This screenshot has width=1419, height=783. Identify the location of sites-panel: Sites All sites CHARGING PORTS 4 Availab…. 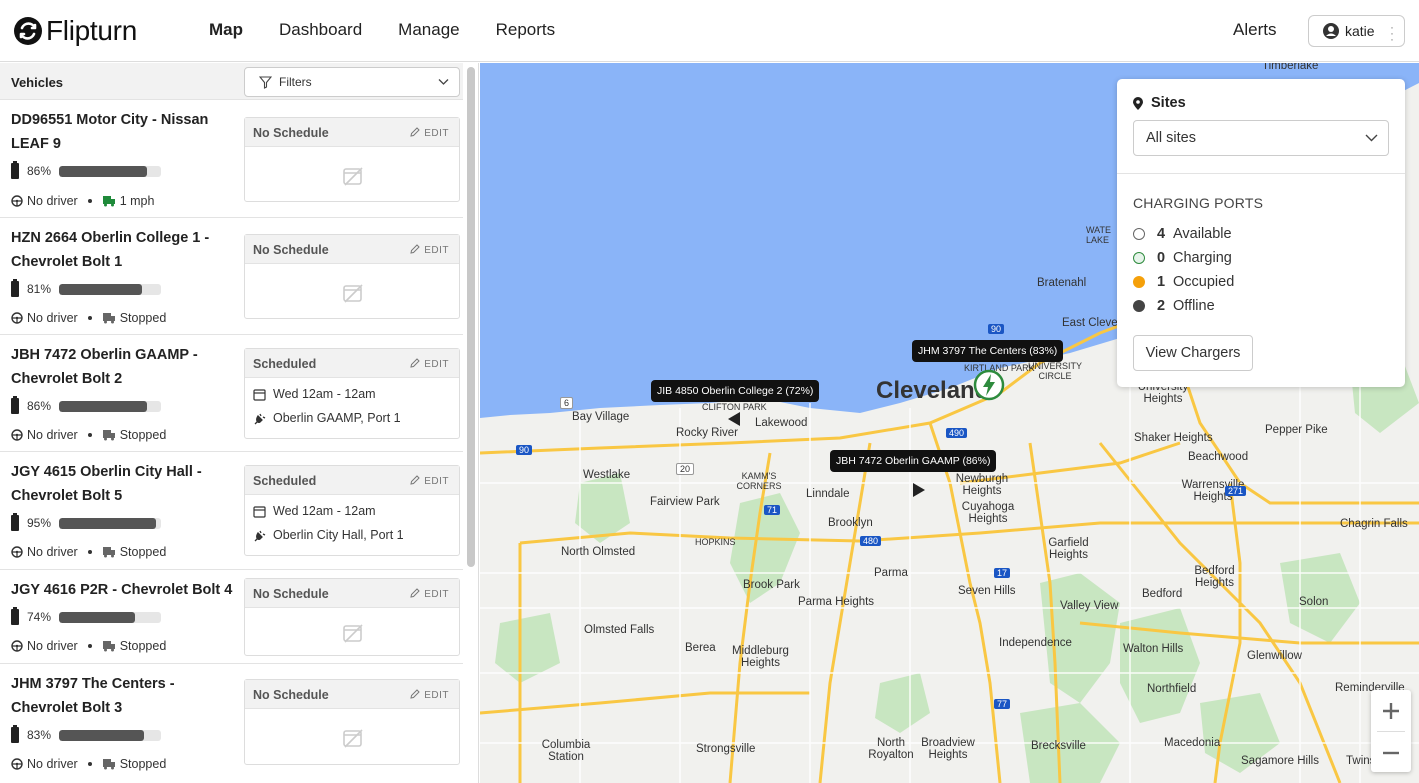
(1261, 233).